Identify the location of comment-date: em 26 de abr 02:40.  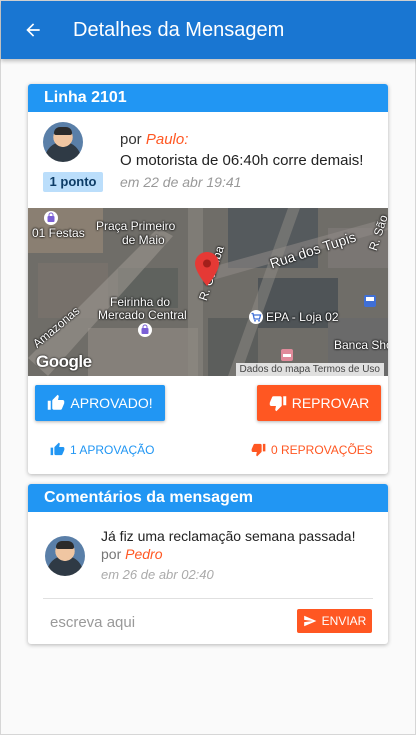
(157, 574).